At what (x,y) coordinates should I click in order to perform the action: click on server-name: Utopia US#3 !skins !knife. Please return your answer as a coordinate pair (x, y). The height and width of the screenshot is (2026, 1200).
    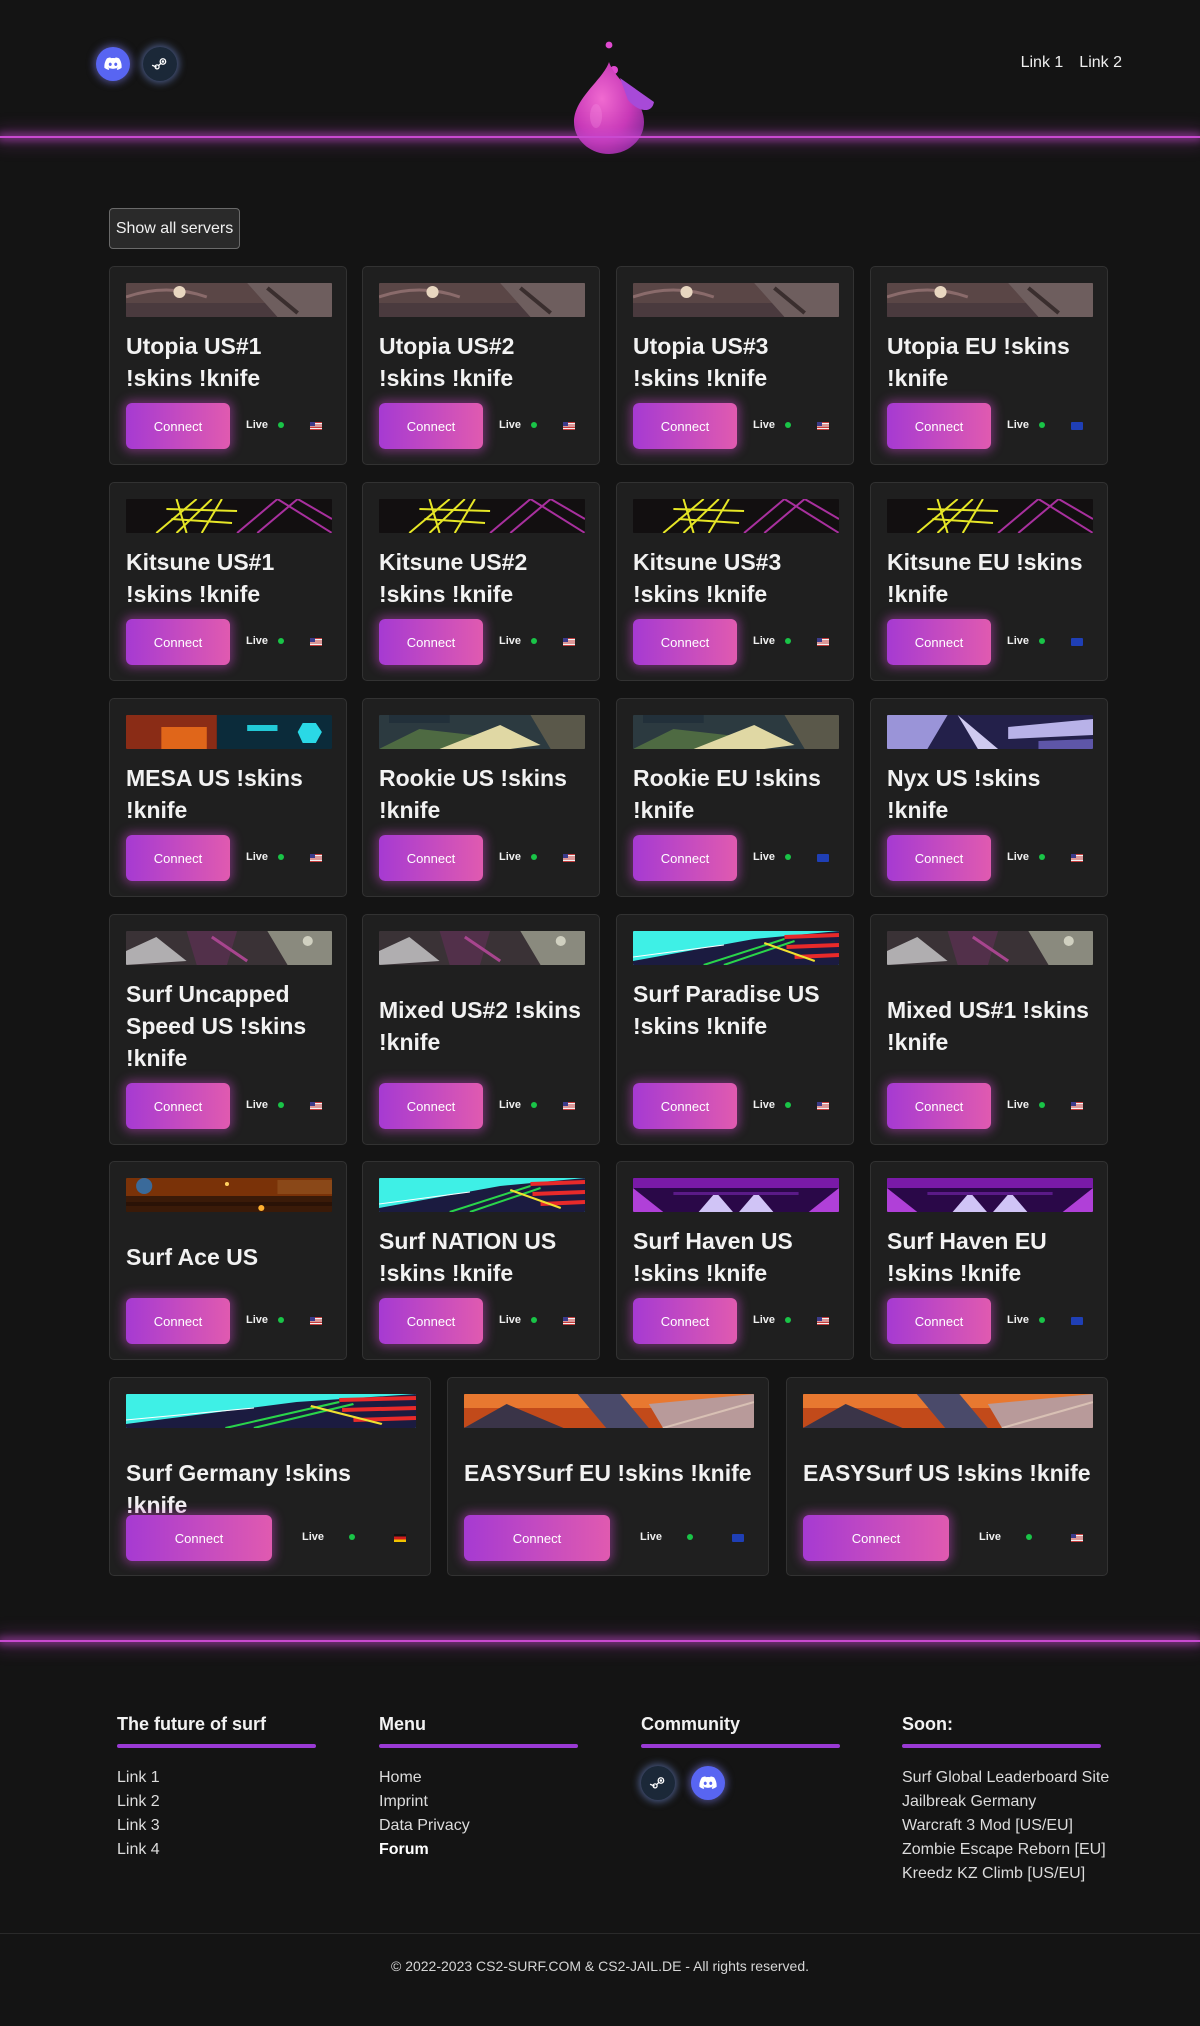
    Looking at the image, I should click on (701, 362).